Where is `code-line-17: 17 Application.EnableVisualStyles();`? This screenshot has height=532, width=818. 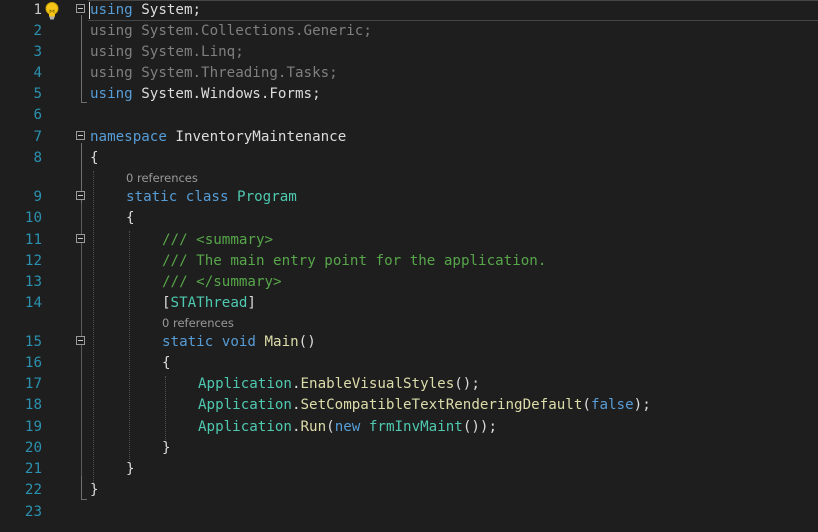
code-line-17: 17 Application.EnableVisualStyles(); is located at coordinates (409, 384).